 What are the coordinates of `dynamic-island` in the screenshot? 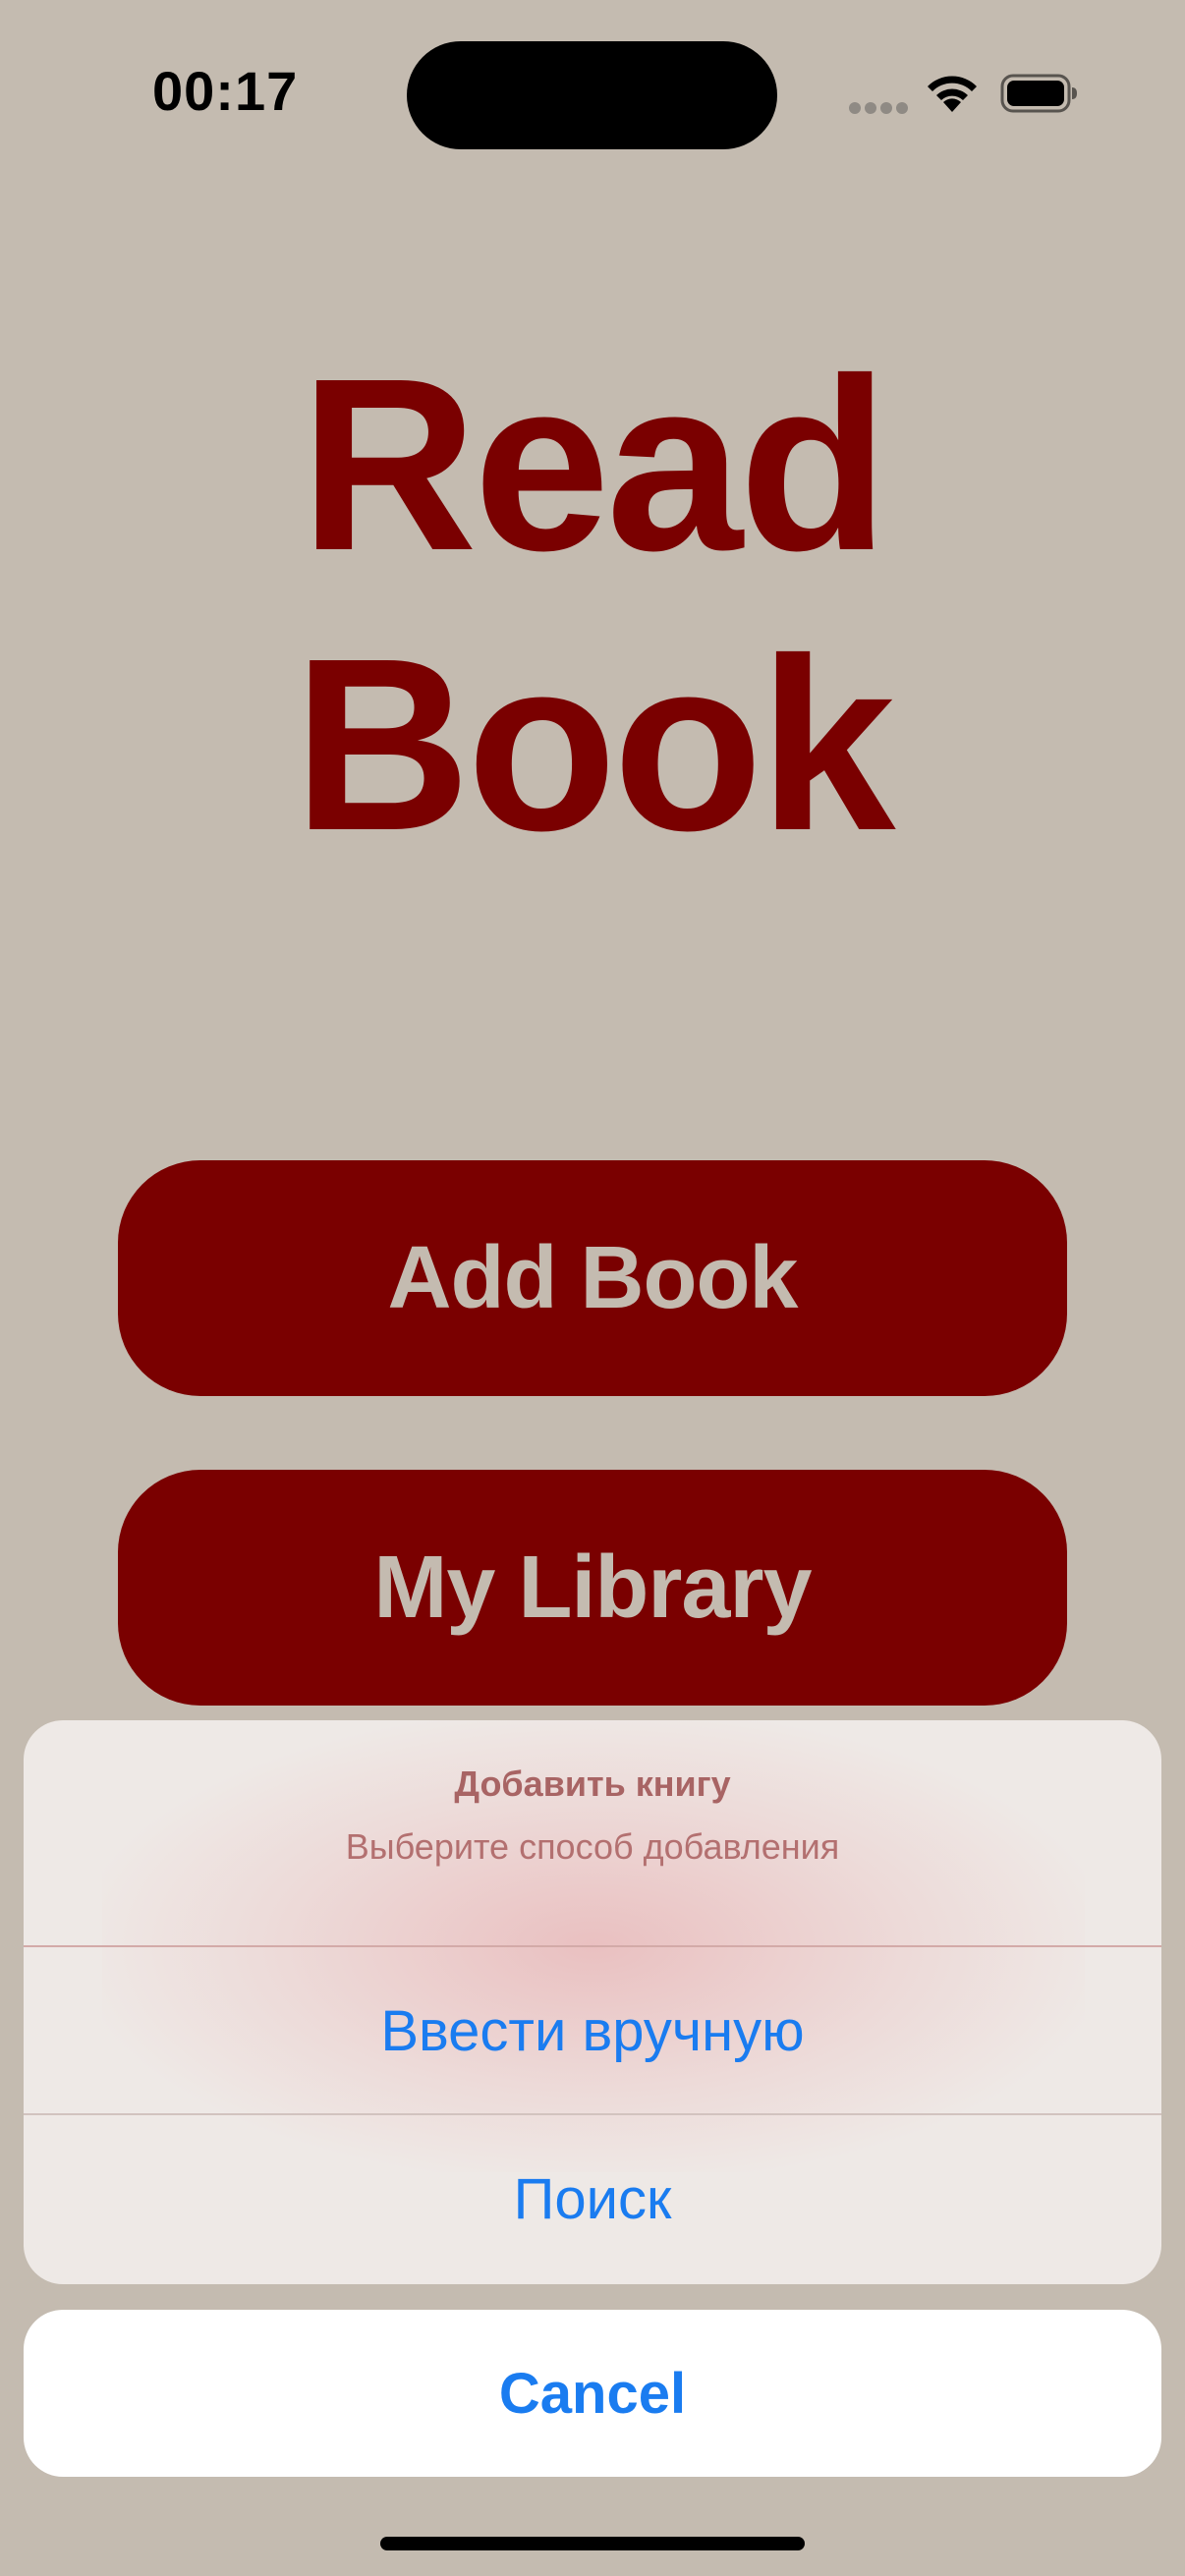 It's located at (592, 95).